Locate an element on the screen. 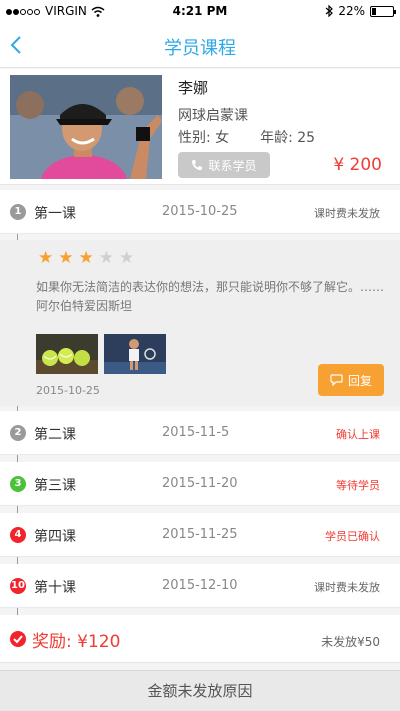 The height and width of the screenshot is (711, 400). lesson-number-badge: 4 is located at coordinates (18, 535).